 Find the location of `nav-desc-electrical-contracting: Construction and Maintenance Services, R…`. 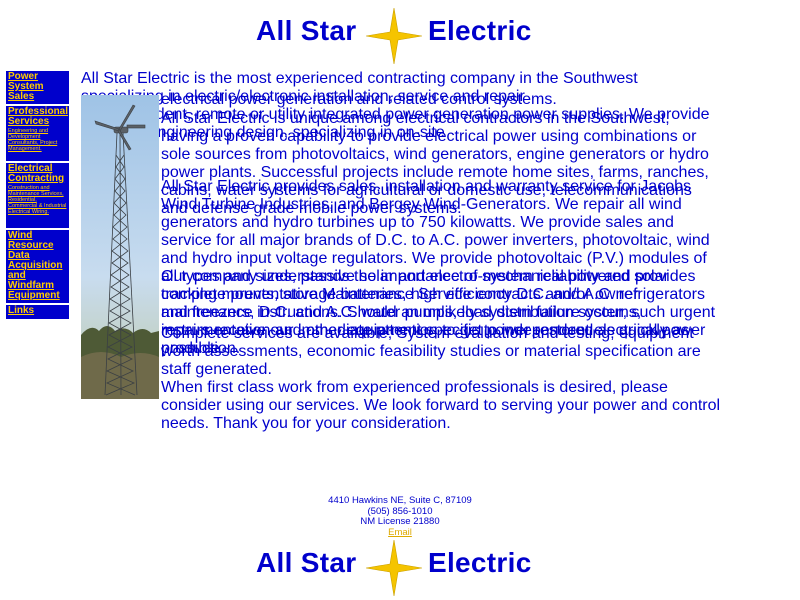

nav-desc-electrical-contracting: Construction and Maintenance Services, R… is located at coordinates (37, 200).